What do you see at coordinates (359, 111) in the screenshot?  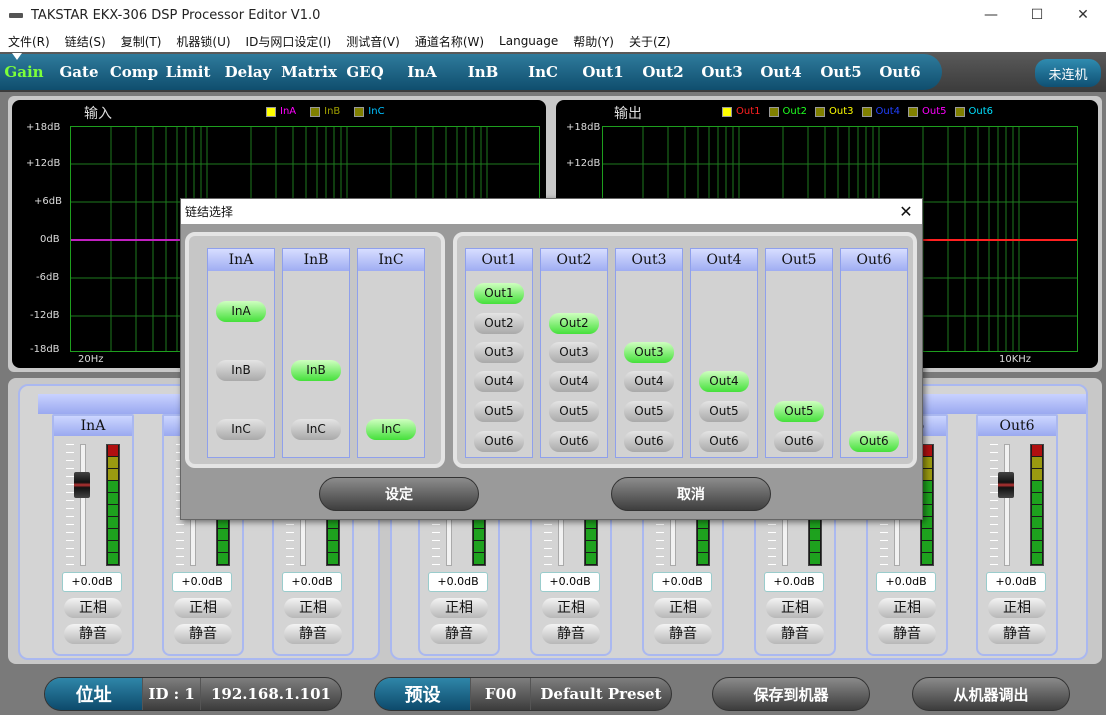 I see `legend-checkbox-inc` at bounding box center [359, 111].